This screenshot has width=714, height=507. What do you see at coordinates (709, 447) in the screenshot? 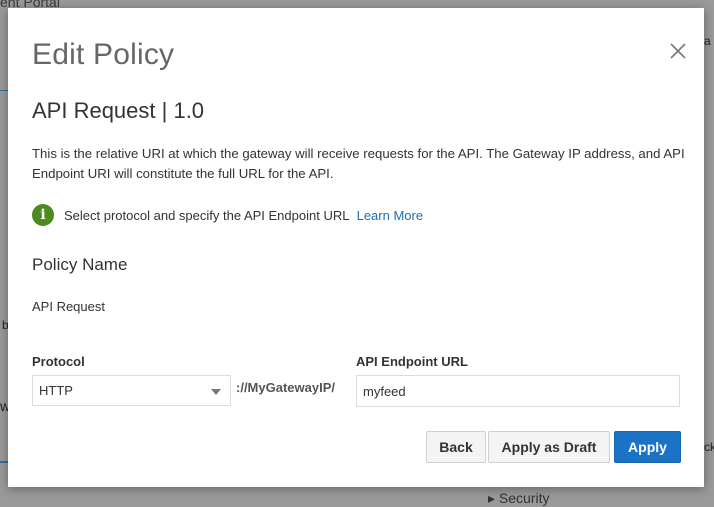
I see `background-text-fragment: ck` at bounding box center [709, 447].